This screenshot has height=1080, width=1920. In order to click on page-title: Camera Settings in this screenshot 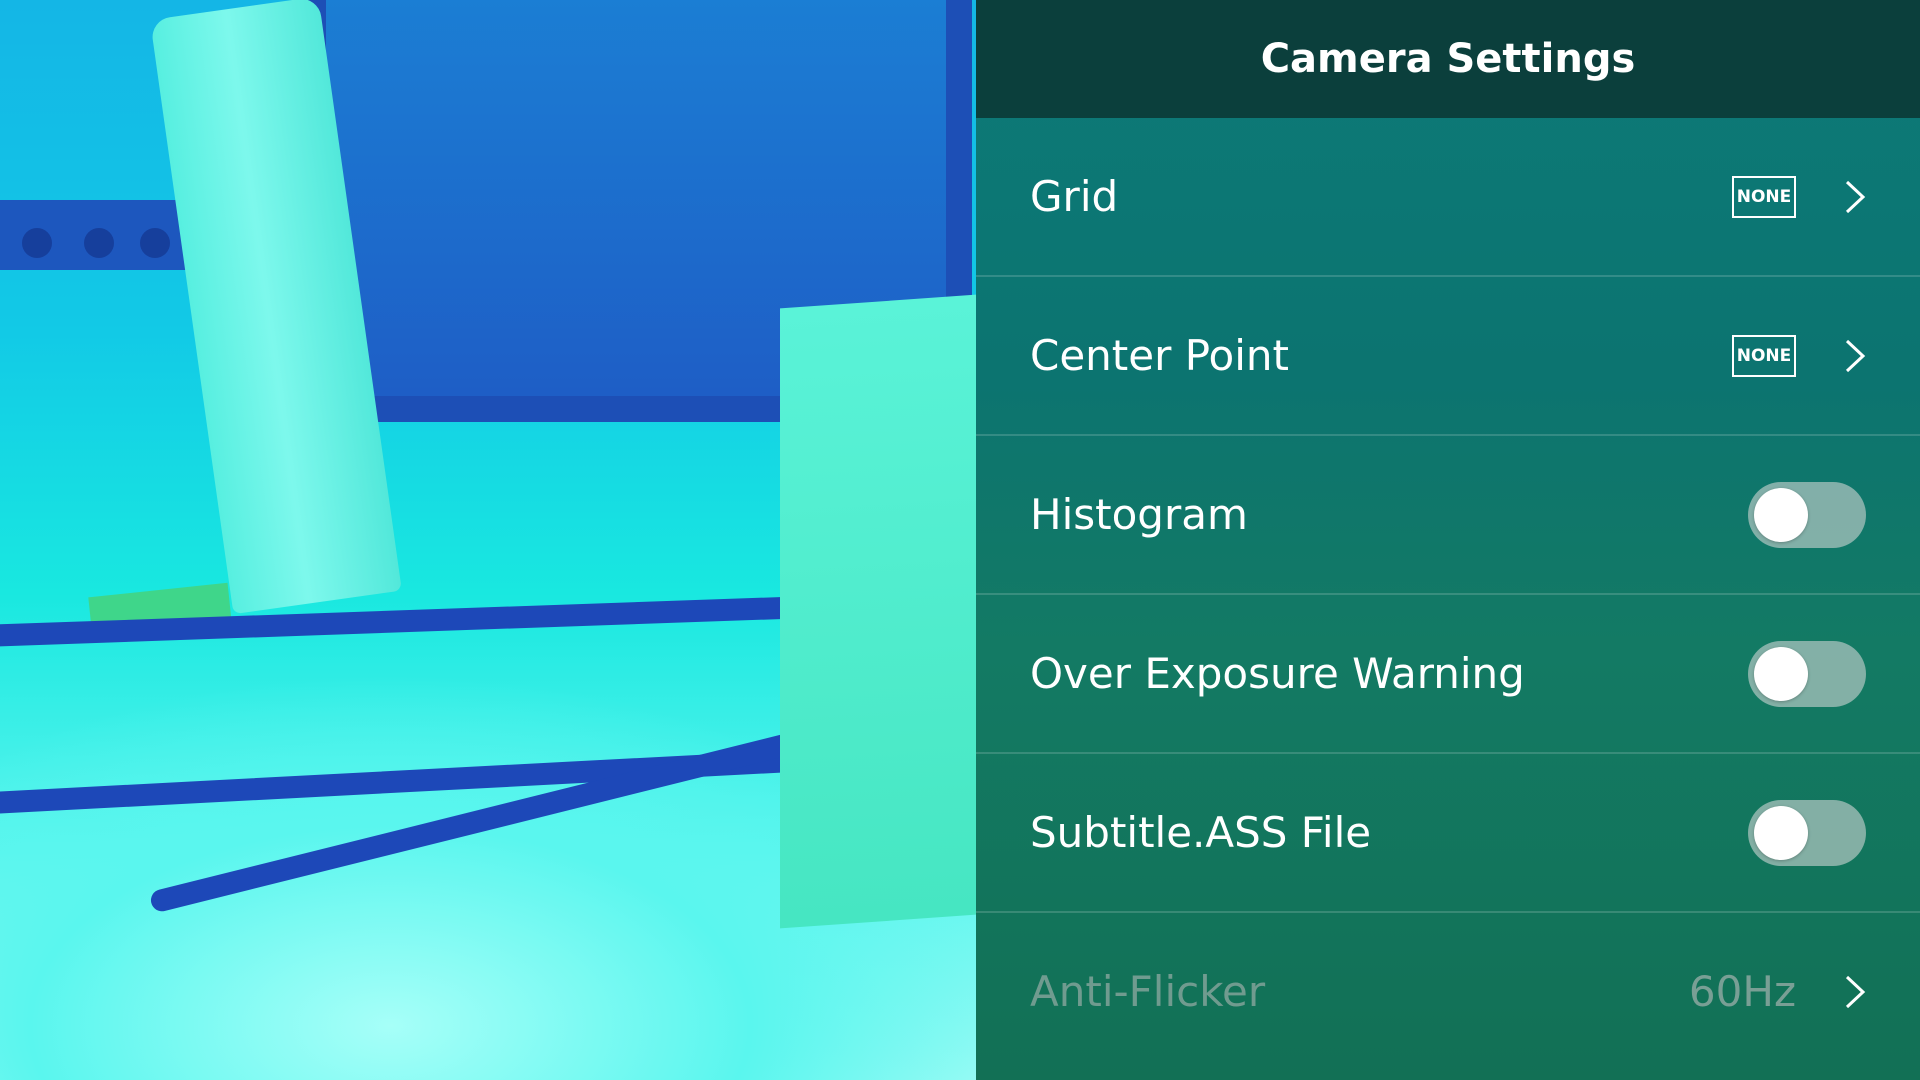, I will do `click(1448, 59)`.